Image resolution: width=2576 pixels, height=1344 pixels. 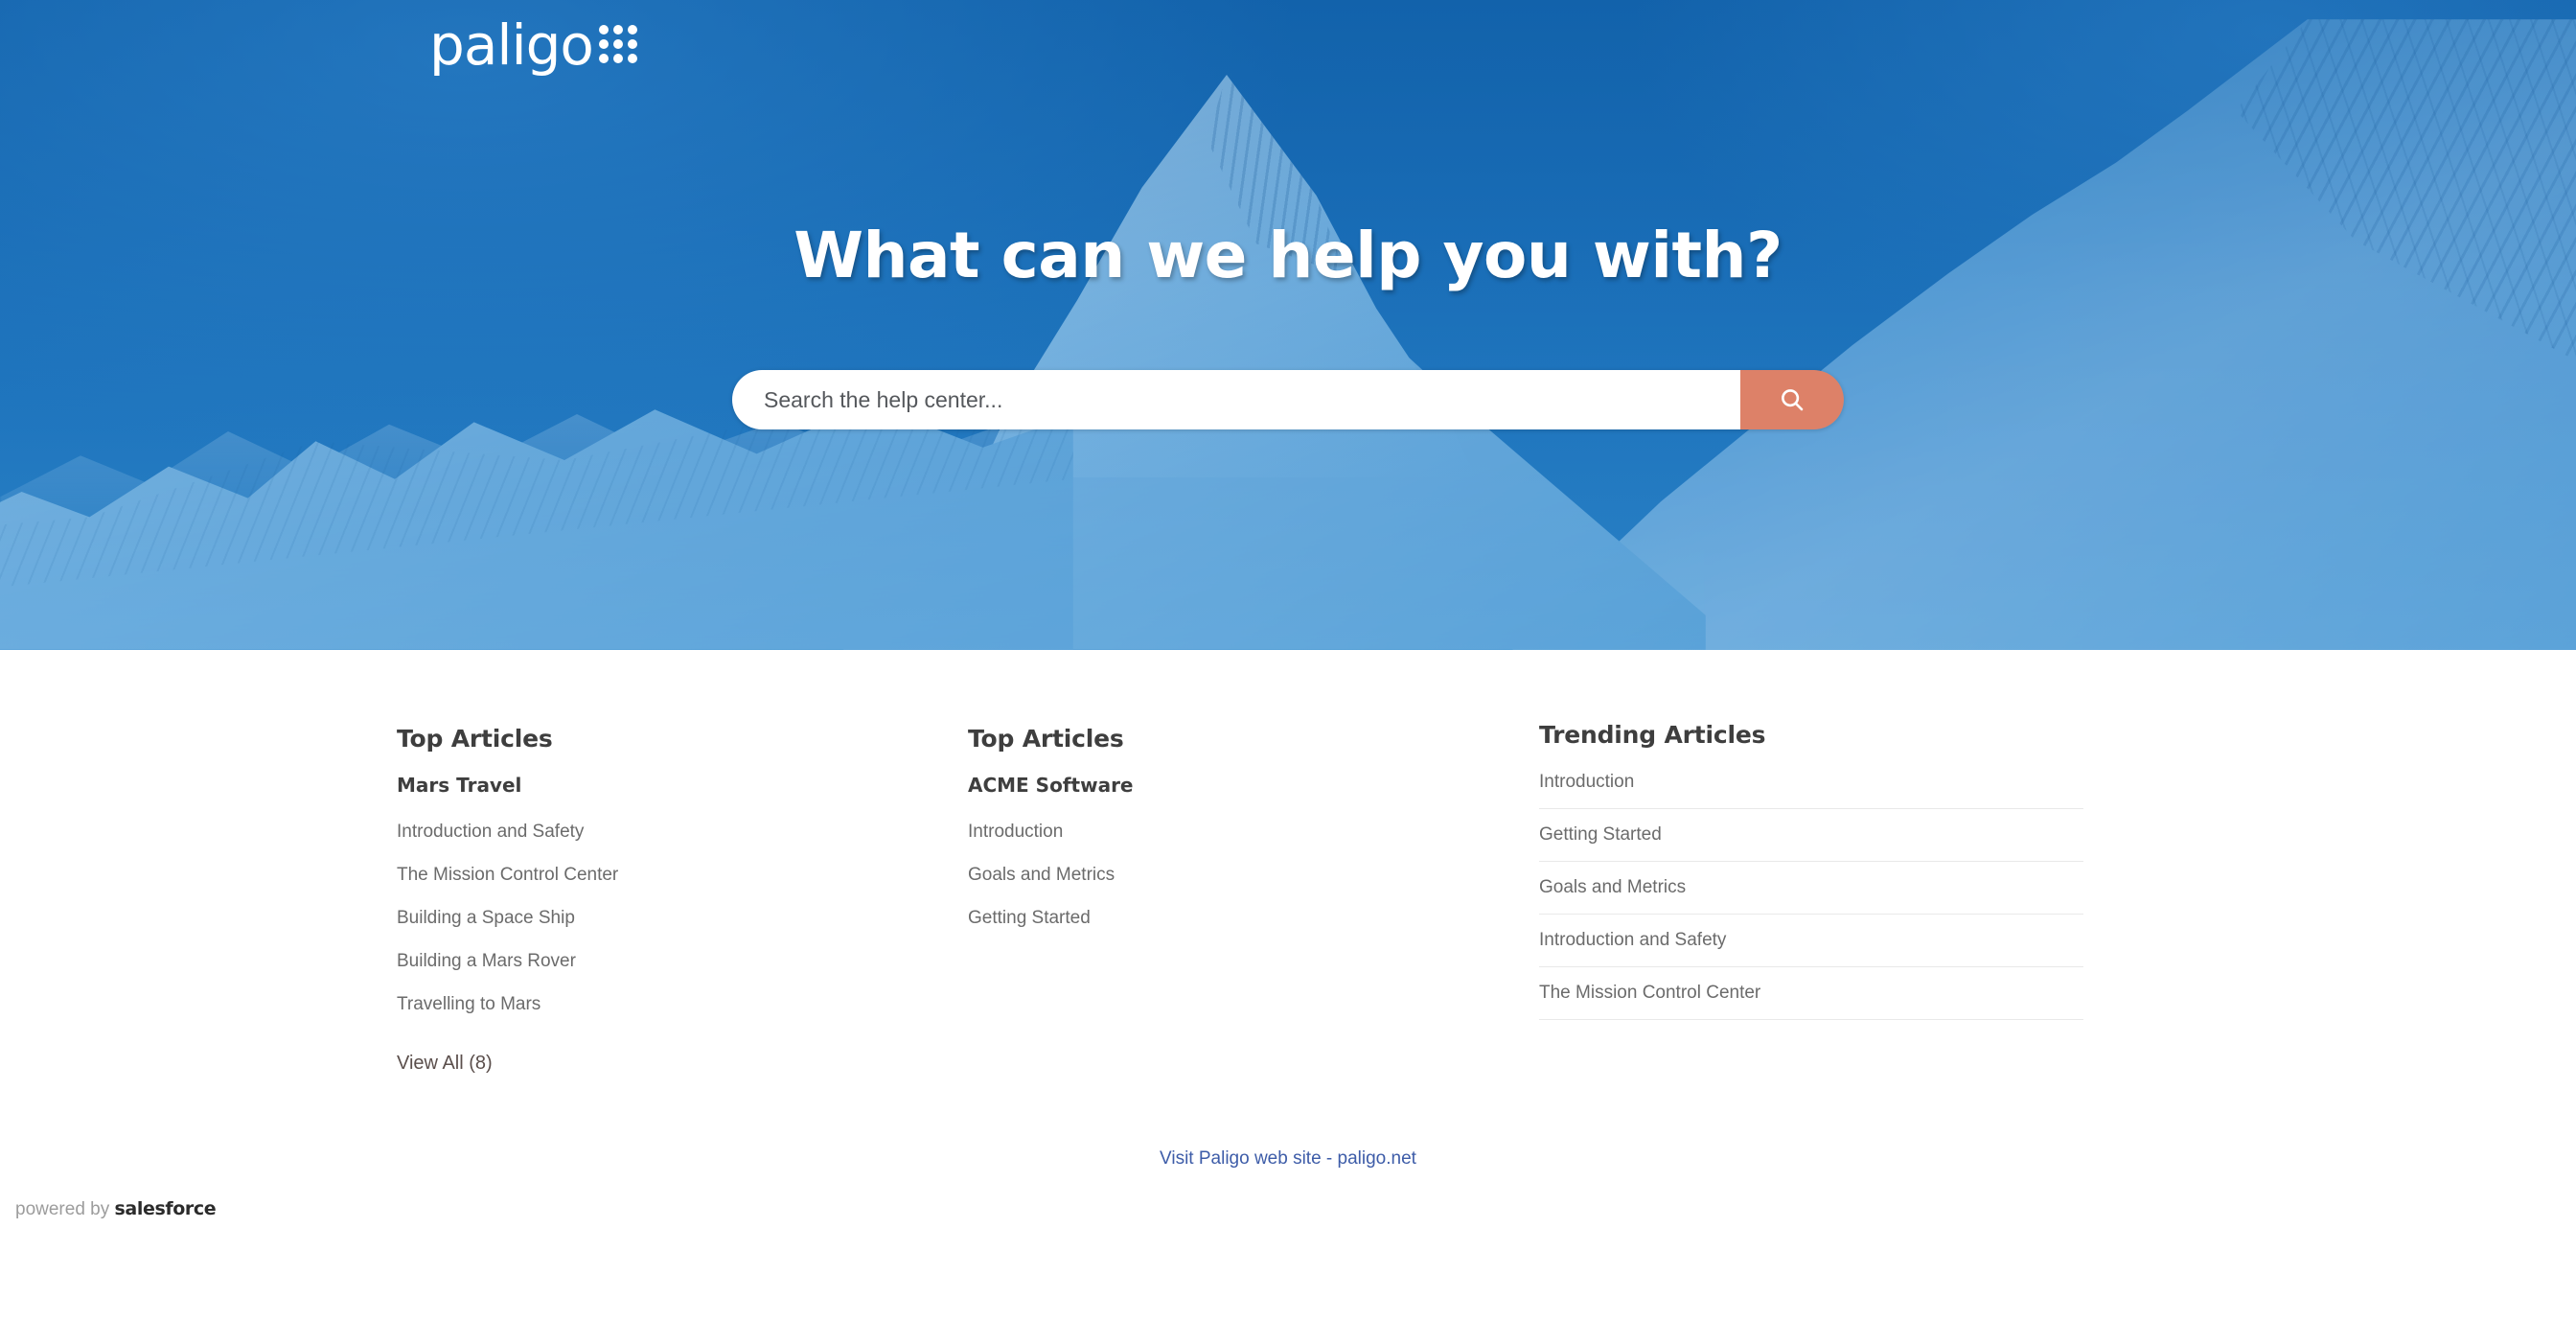 What do you see at coordinates (459, 785) in the screenshot?
I see `category-title: Mars Travel` at bounding box center [459, 785].